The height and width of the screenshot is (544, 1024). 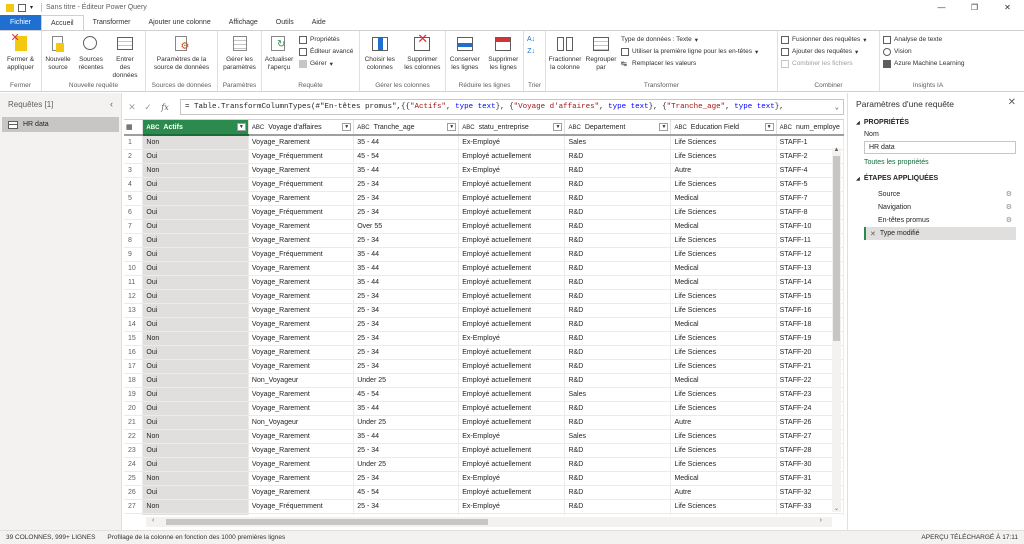 I want to click on scroll-up-icon: ▲, so click(x=836, y=150).